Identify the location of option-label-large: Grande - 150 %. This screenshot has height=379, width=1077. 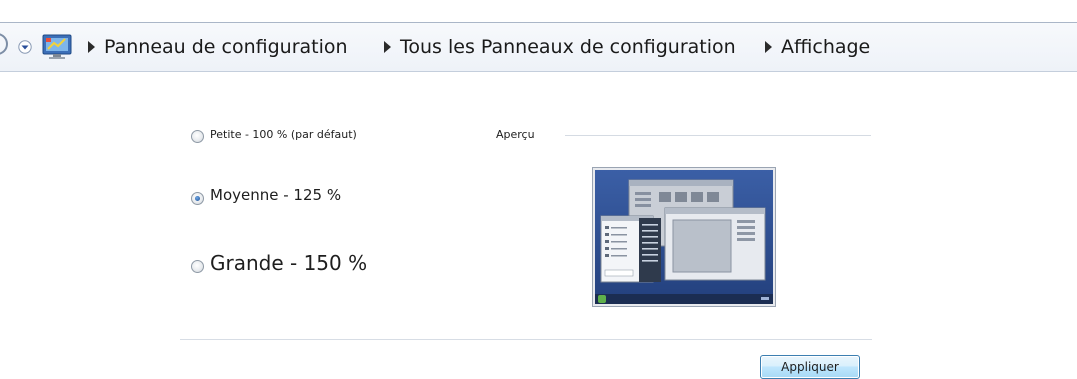
(288, 263).